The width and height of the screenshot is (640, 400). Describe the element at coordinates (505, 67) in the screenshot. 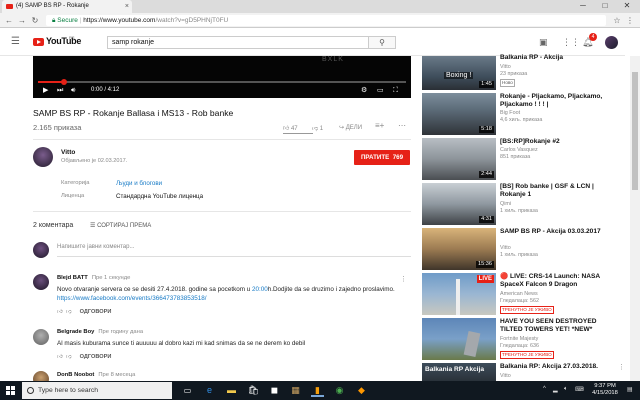

I see `related-channel: Vitto` at that location.